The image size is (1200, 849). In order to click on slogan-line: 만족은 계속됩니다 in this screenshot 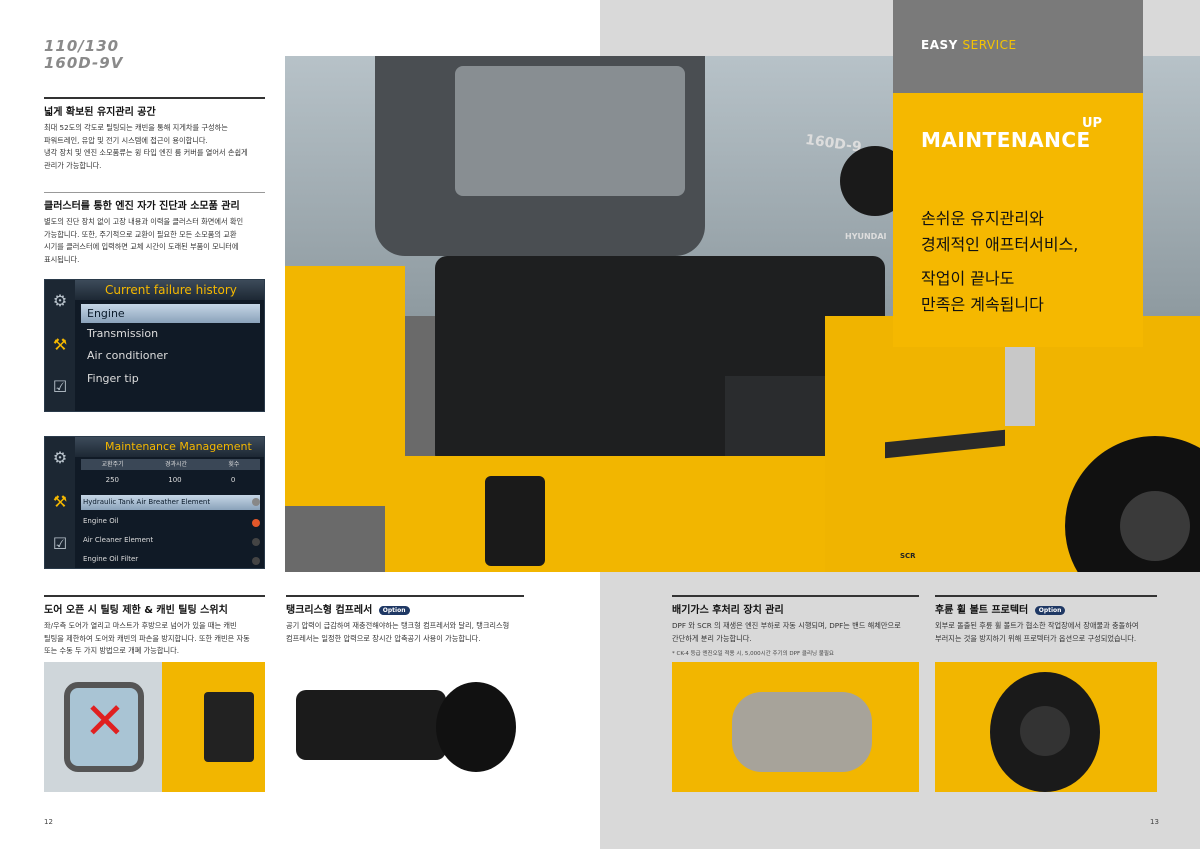, I will do `click(982, 304)`.